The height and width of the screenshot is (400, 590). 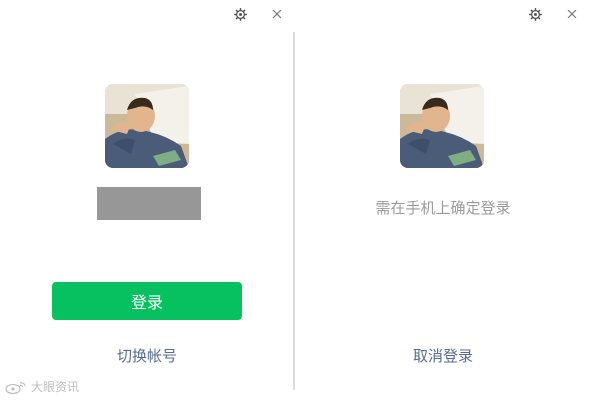 I want to click on login-button: 登录, so click(x=147, y=301).